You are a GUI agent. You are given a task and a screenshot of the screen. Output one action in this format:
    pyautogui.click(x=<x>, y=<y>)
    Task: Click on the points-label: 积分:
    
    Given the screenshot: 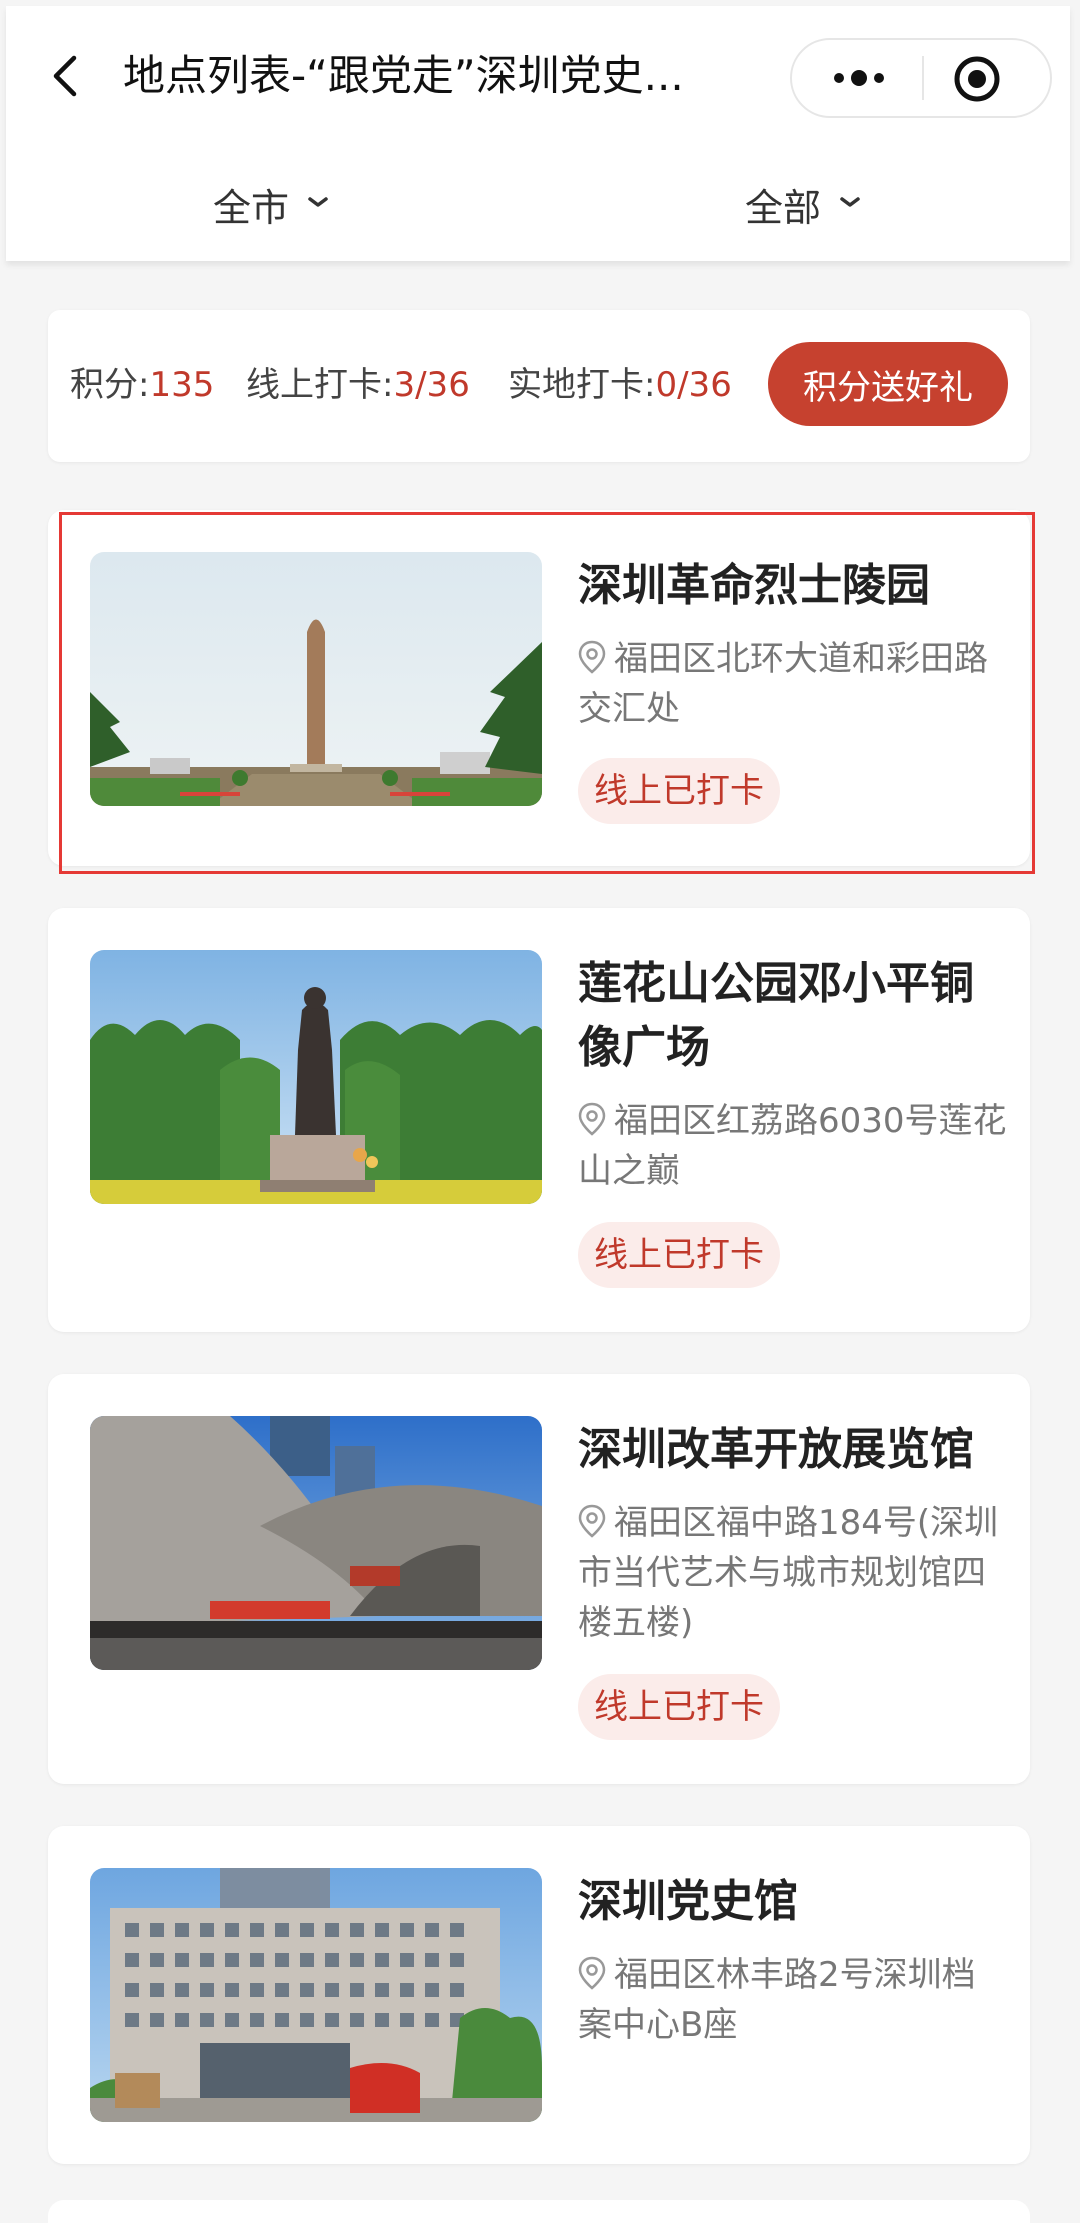 What is the action you would take?
    pyautogui.click(x=110, y=385)
    